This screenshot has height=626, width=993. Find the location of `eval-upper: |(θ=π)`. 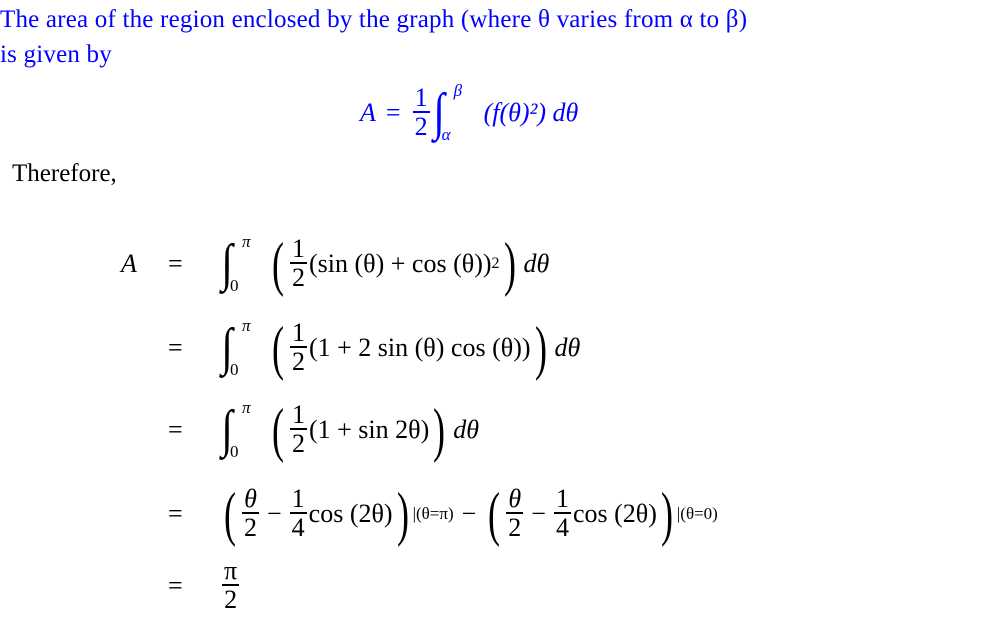

eval-upper: |(θ=π) is located at coordinates (433, 513).